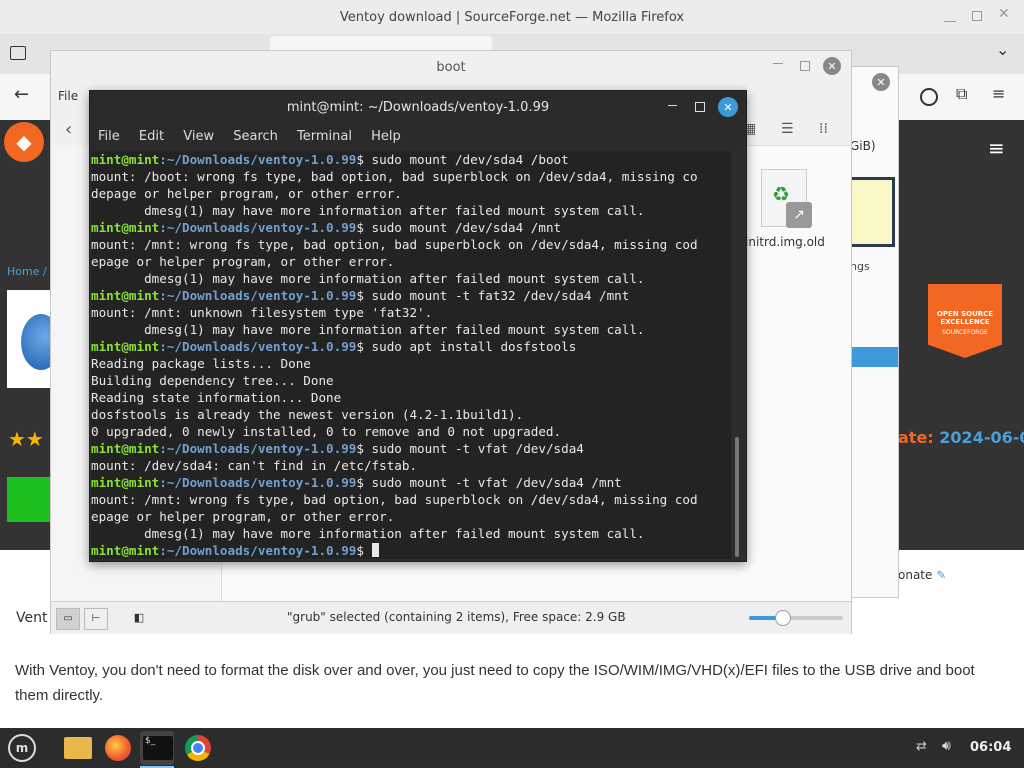 The height and width of the screenshot is (768, 1024). I want to click on extensions-icon: ⧉, so click(961, 94).